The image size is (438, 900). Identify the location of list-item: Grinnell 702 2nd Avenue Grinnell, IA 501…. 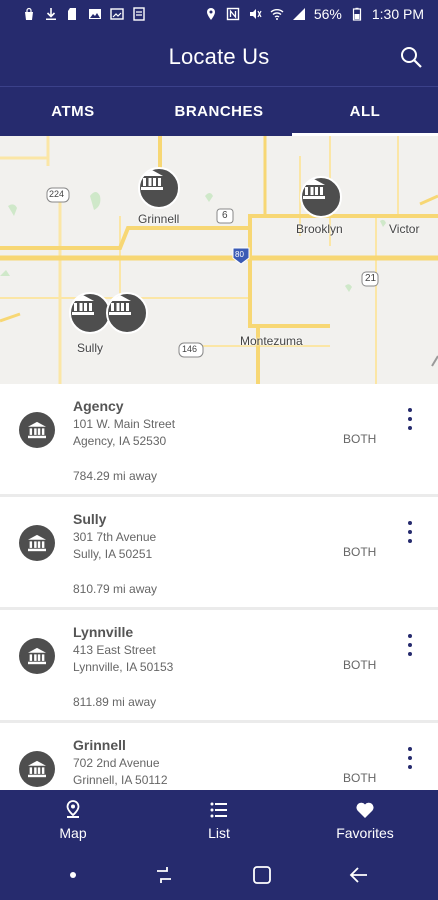
(219, 756).